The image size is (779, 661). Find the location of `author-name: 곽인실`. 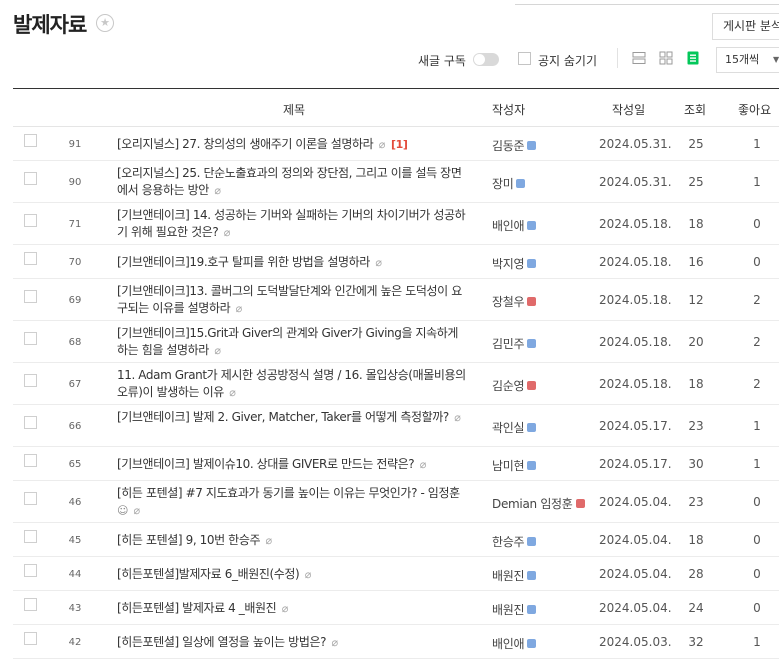

author-name: 곽인실 is located at coordinates (508, 428).